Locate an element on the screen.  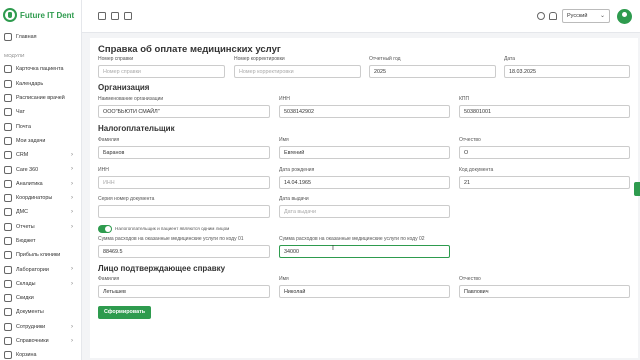
chat-icon is located at coordinates (115, 16).